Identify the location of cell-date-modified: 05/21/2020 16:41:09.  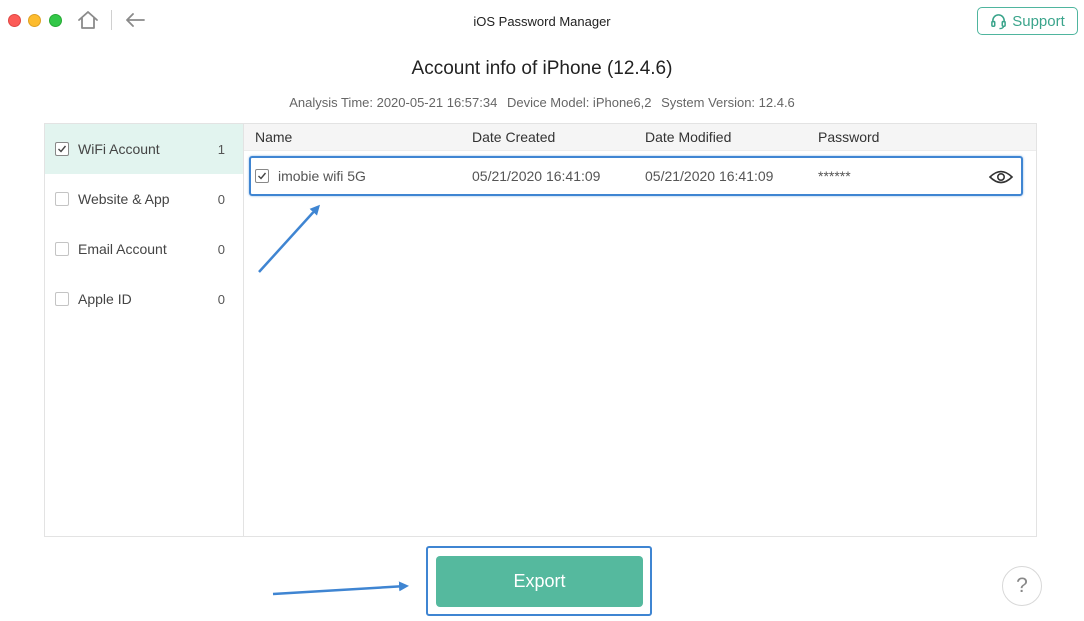
(709, 176).